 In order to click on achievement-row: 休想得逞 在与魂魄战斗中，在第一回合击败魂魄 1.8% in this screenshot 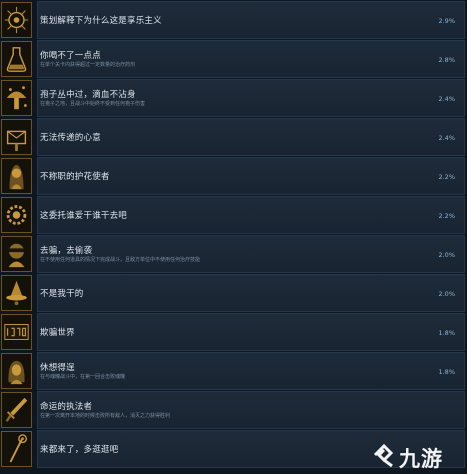, I will do `click(233, 371)`.